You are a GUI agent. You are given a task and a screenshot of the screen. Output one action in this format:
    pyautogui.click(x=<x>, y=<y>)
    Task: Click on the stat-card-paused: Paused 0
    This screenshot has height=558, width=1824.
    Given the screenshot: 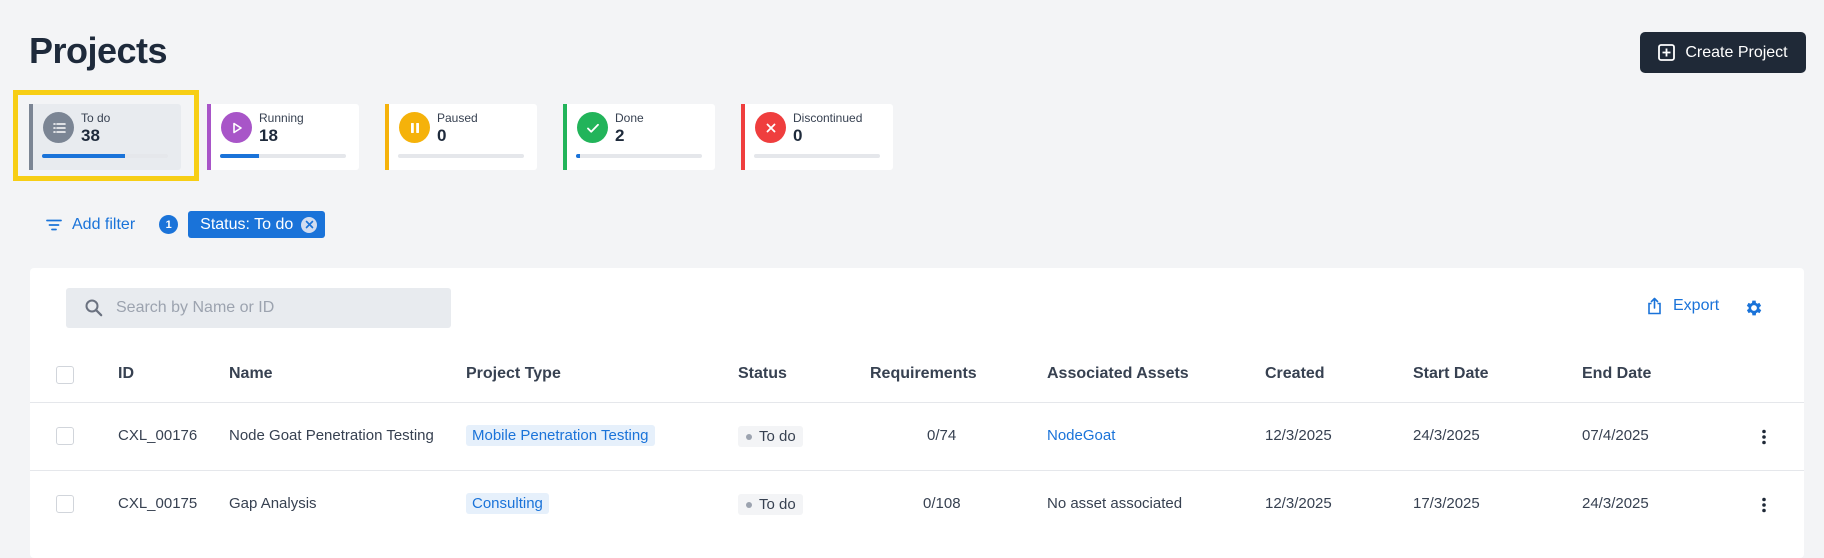 What is the action you would take?
    pyautogui.click(x=461, y=137)
    